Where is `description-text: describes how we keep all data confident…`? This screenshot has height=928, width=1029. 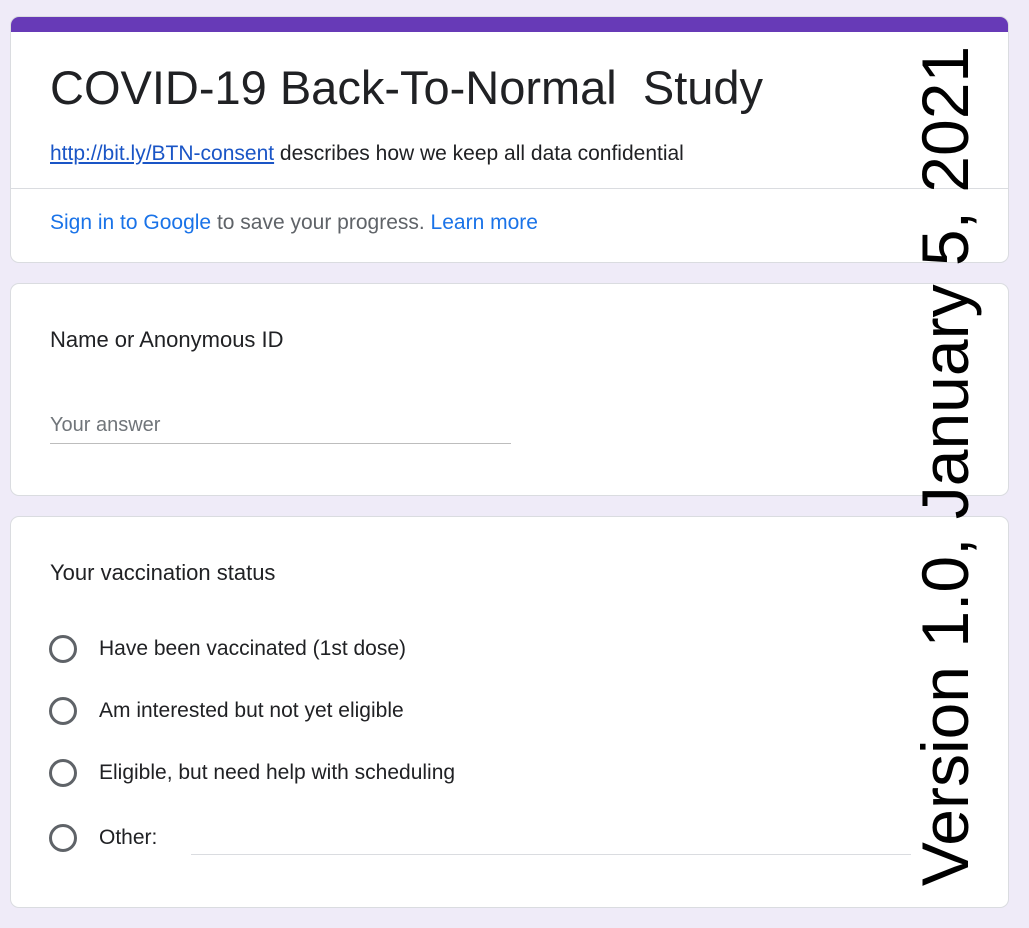
description-text: describes how we keep all data confident… is located at coordinates (479, 153).